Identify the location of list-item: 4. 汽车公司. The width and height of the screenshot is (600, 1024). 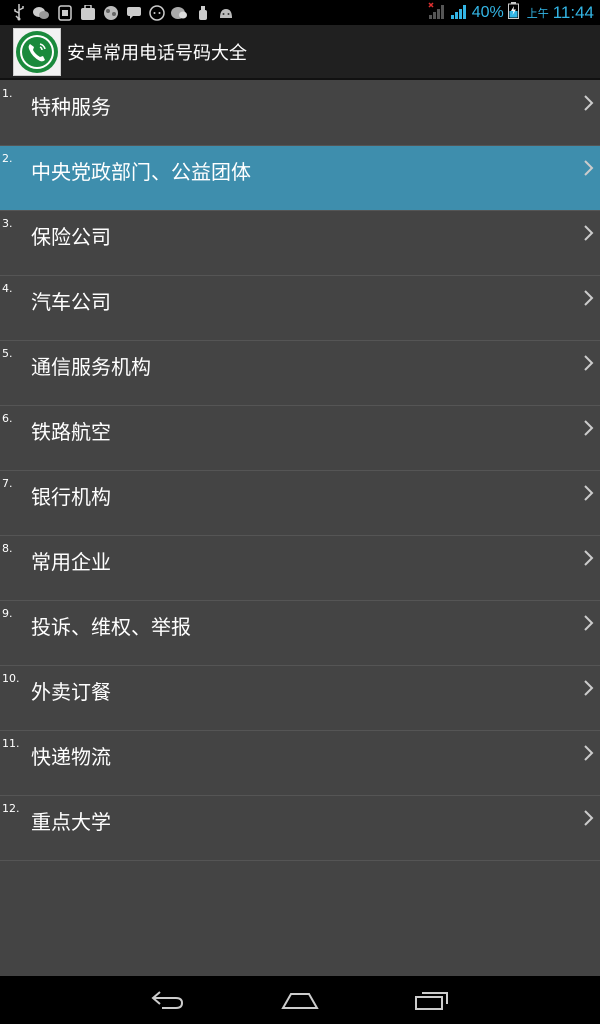
(300, 308).